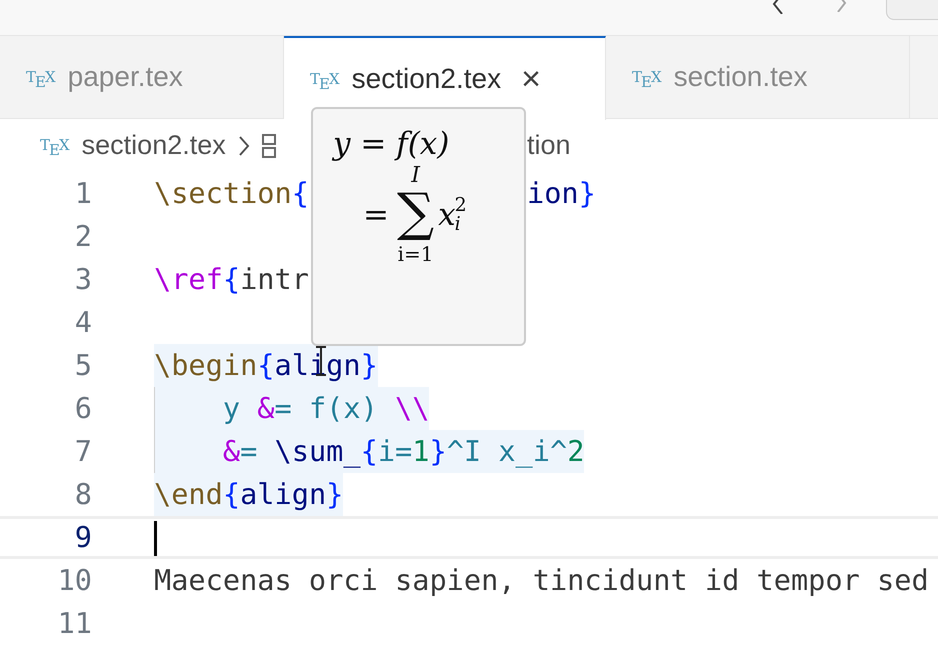 The image size is (938, 666). What do you see at coordinates (74, 623) in the screenshot?
I see `line-number: 11` at bounding box center [74, 623].